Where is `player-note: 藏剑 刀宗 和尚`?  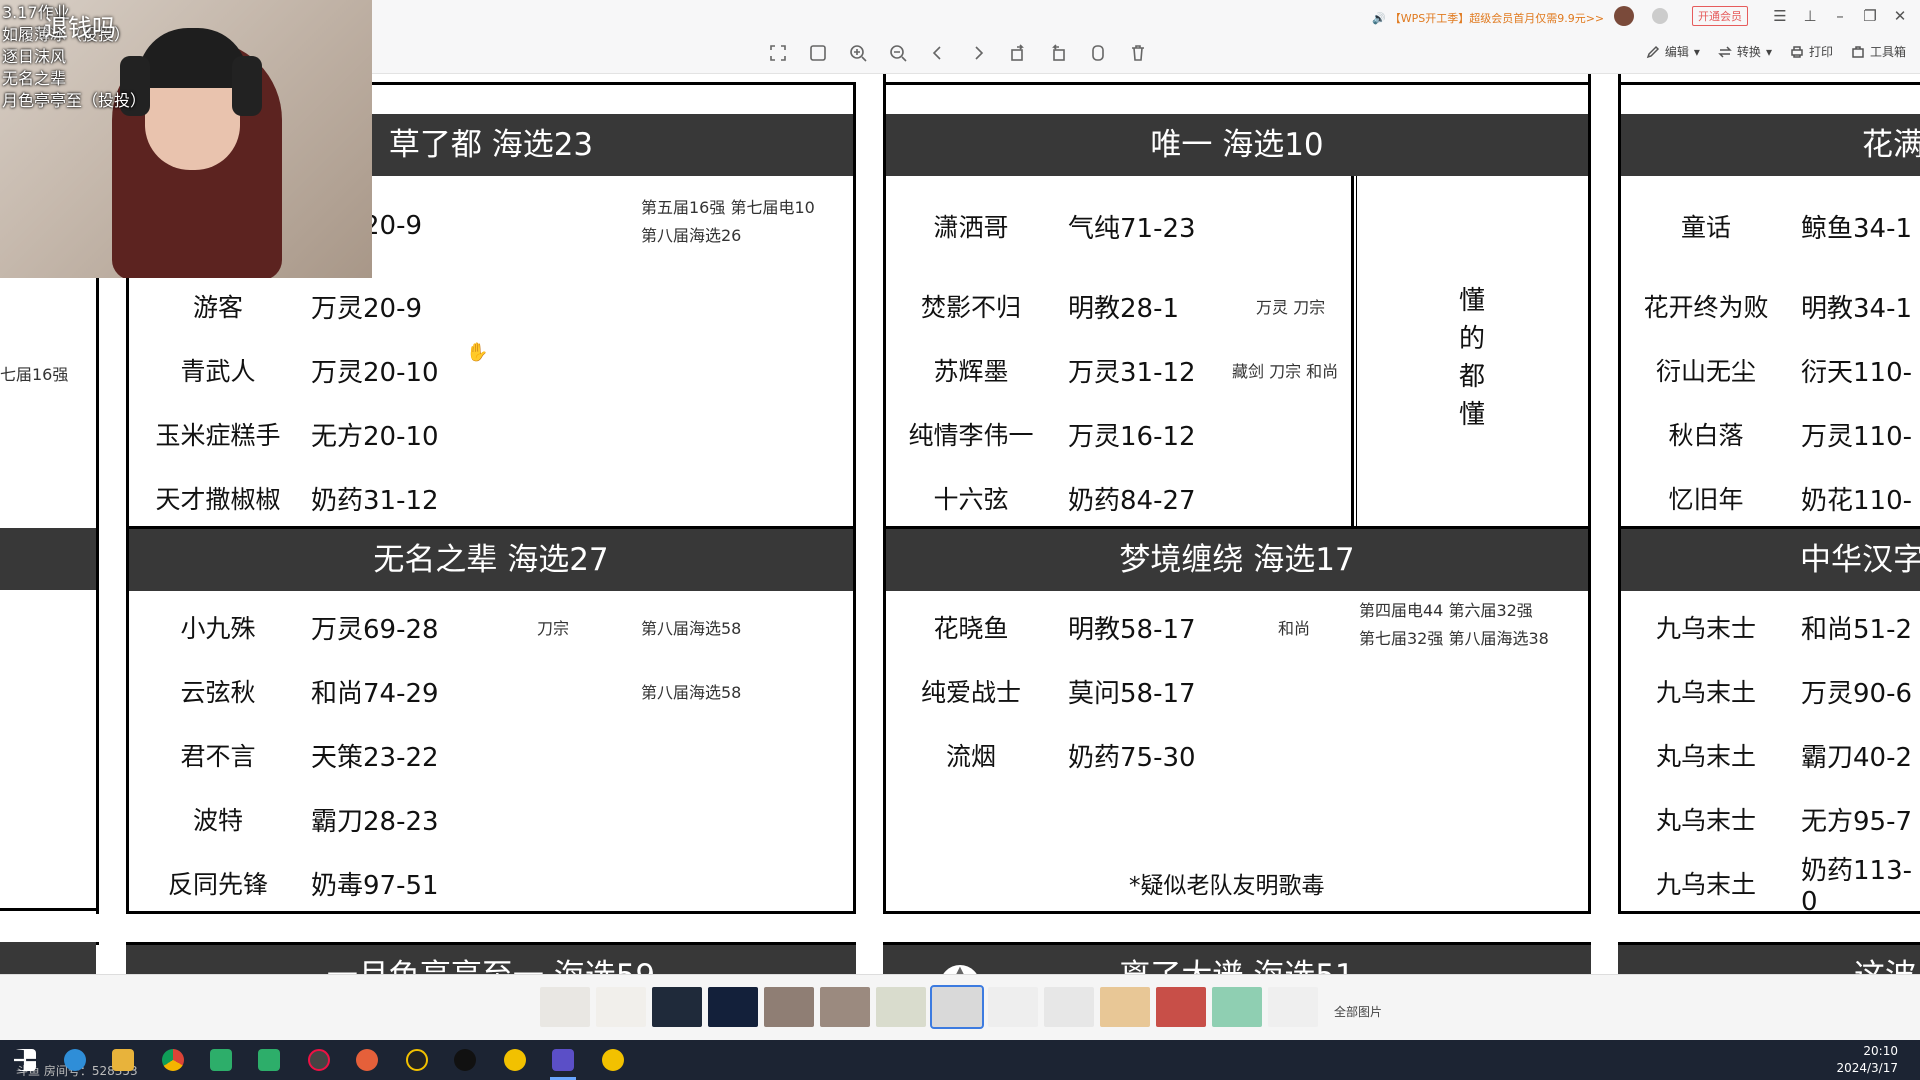
player-note: 藏剑 刀宗 和尚 is located at coordinates (1285, 371).